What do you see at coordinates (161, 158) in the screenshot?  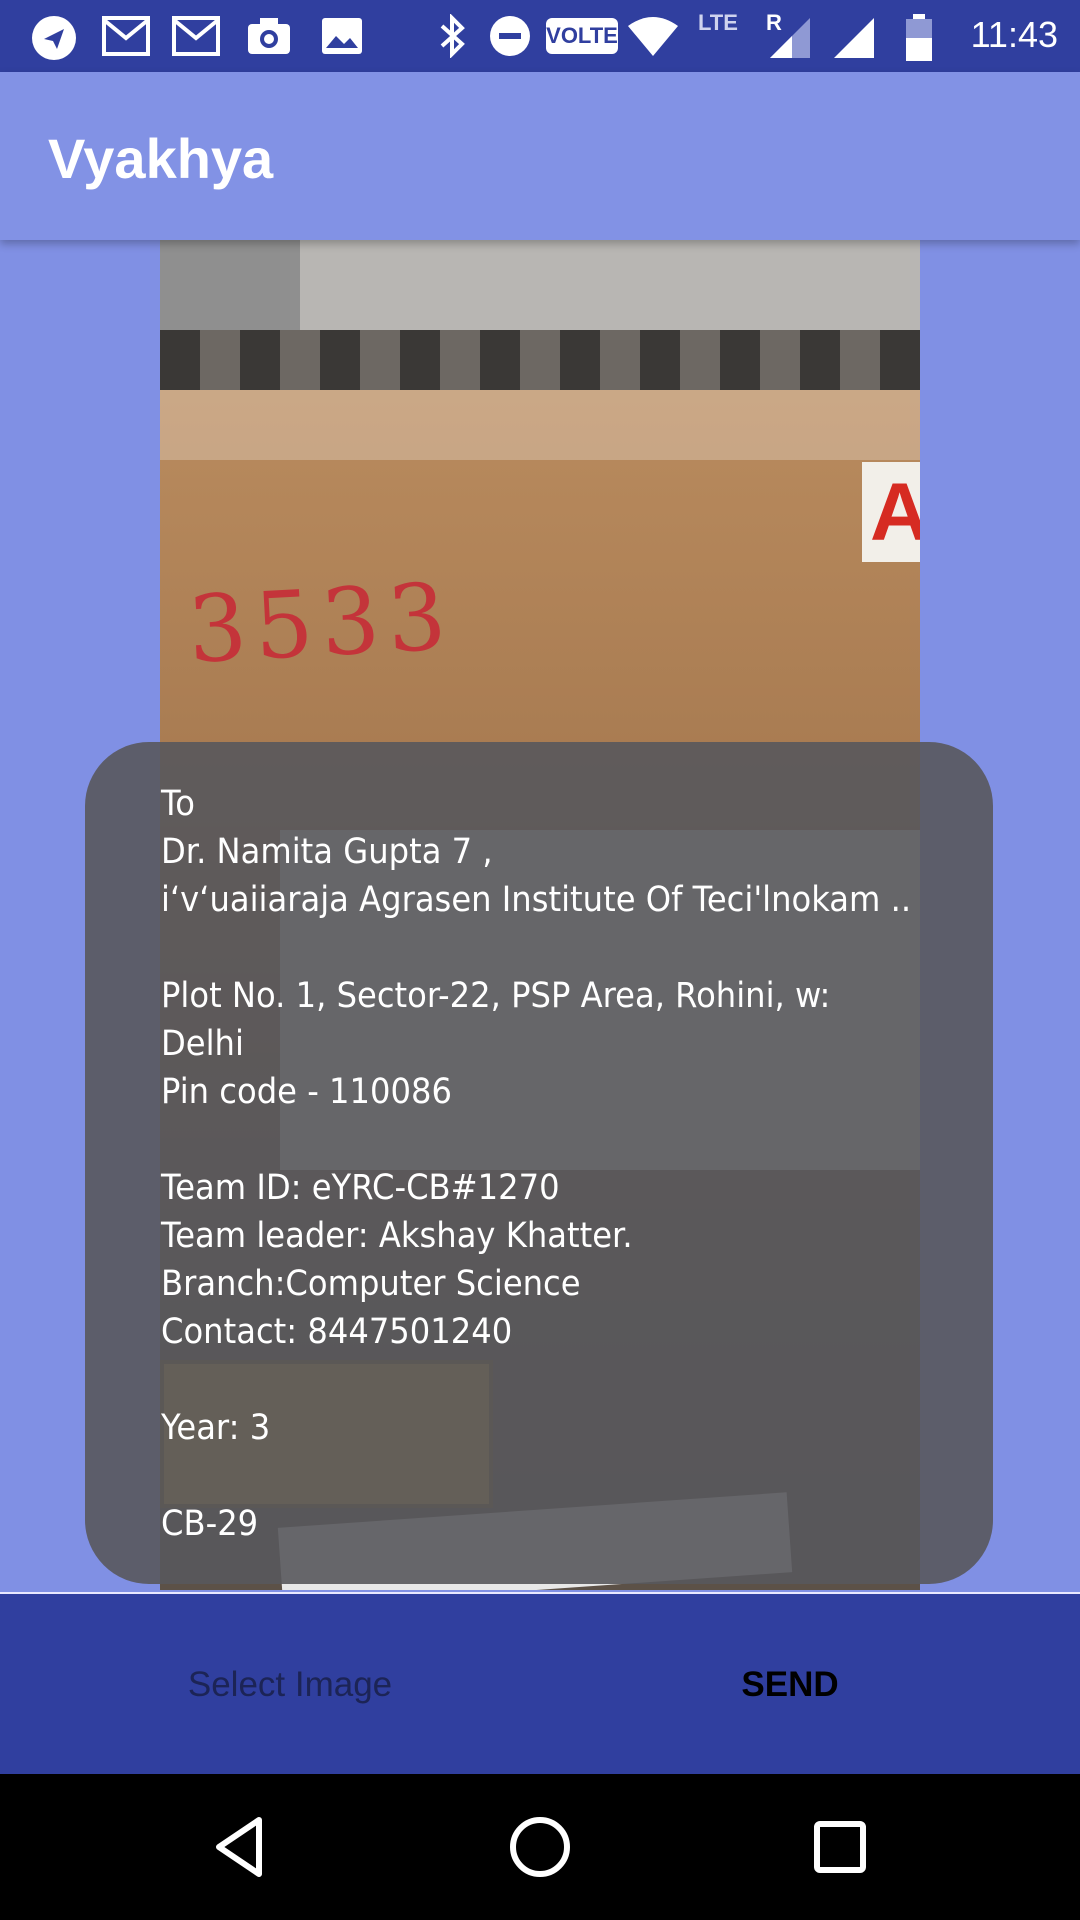 I see `app-title: Vyakhya` at bounding box center [161, 158].